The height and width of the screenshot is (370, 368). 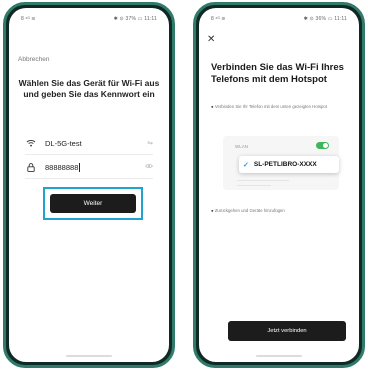 I want to click on hotspot-name: SL-PETLIBRO-XXXX, so click(x=285, y=164).